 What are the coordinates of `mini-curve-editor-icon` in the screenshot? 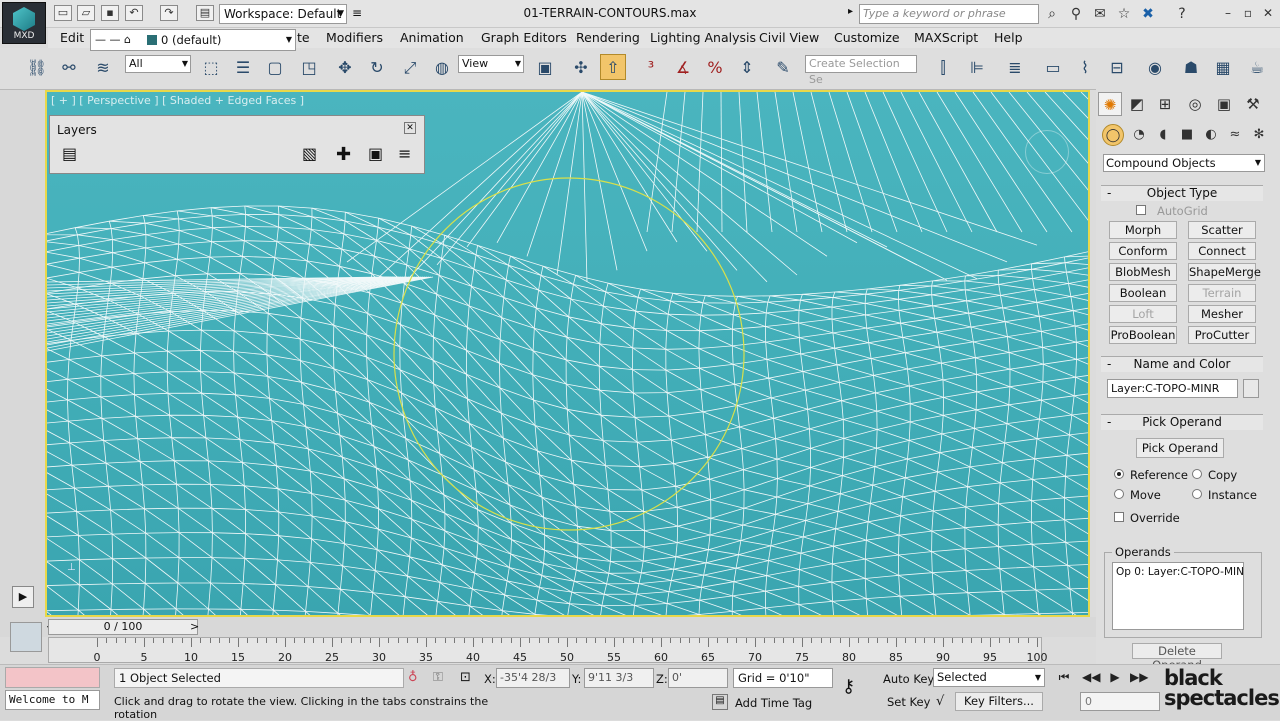 It's located at (26, 637).